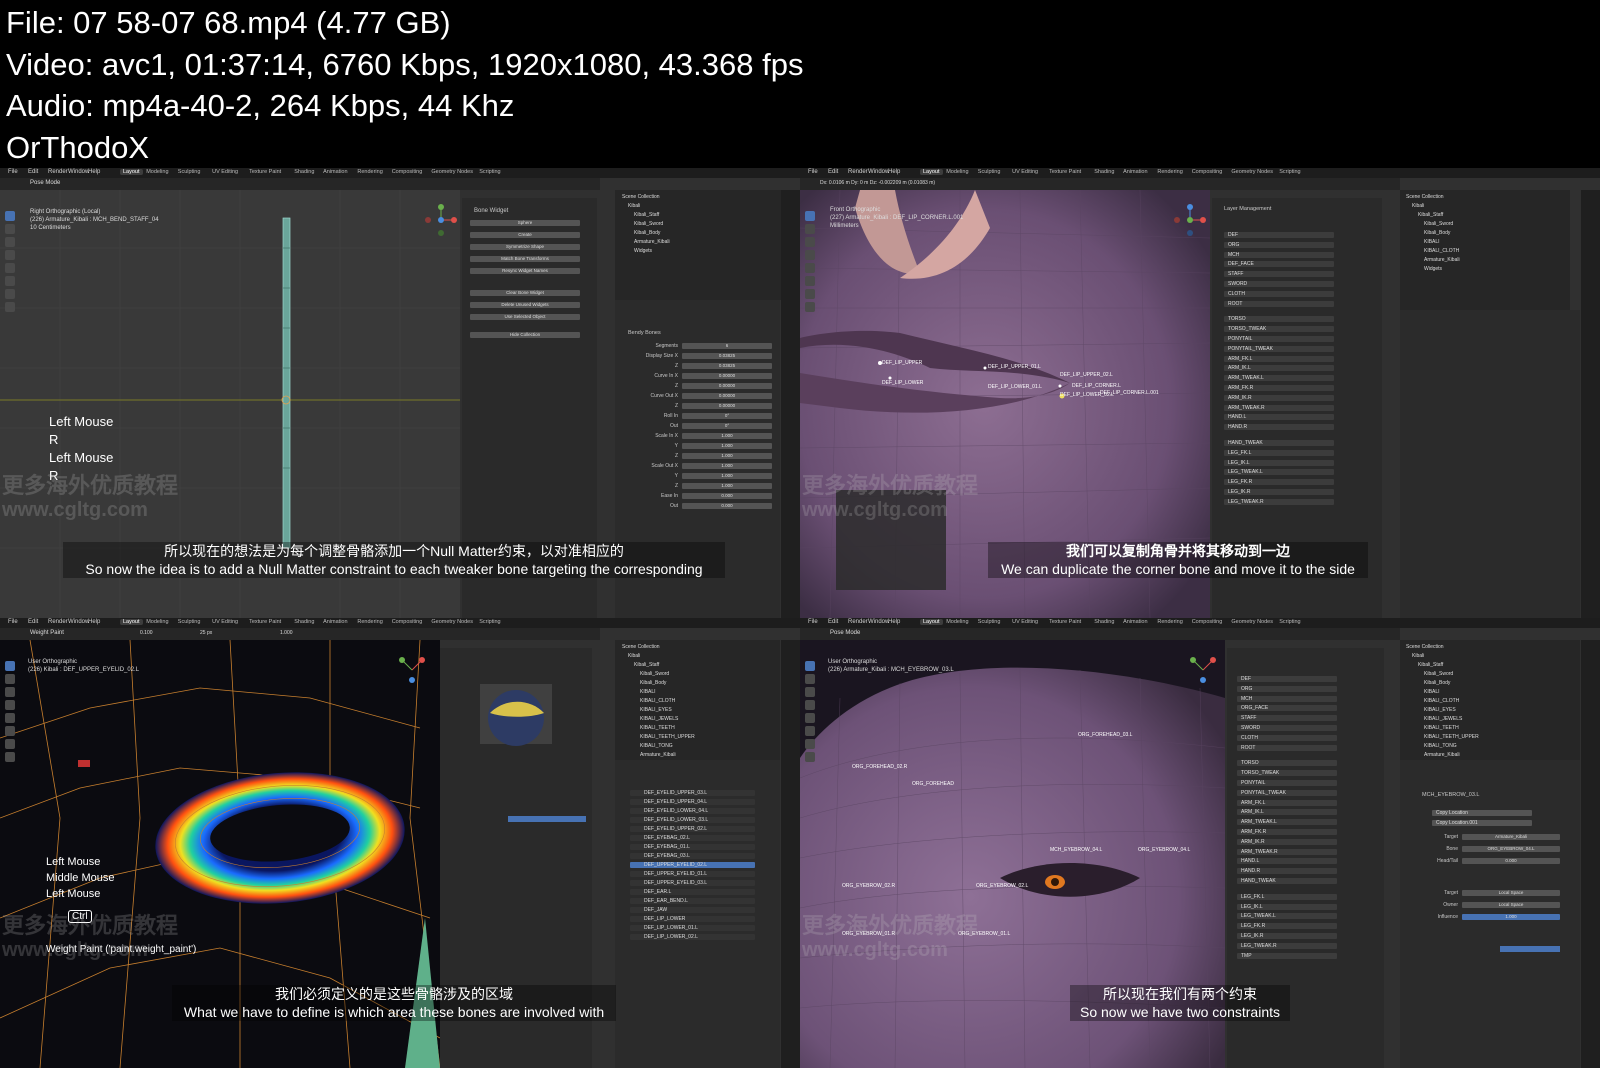 This screenshot has width=1600, height=1068. I want to click on smear-tool-icon, so click(10, 705).